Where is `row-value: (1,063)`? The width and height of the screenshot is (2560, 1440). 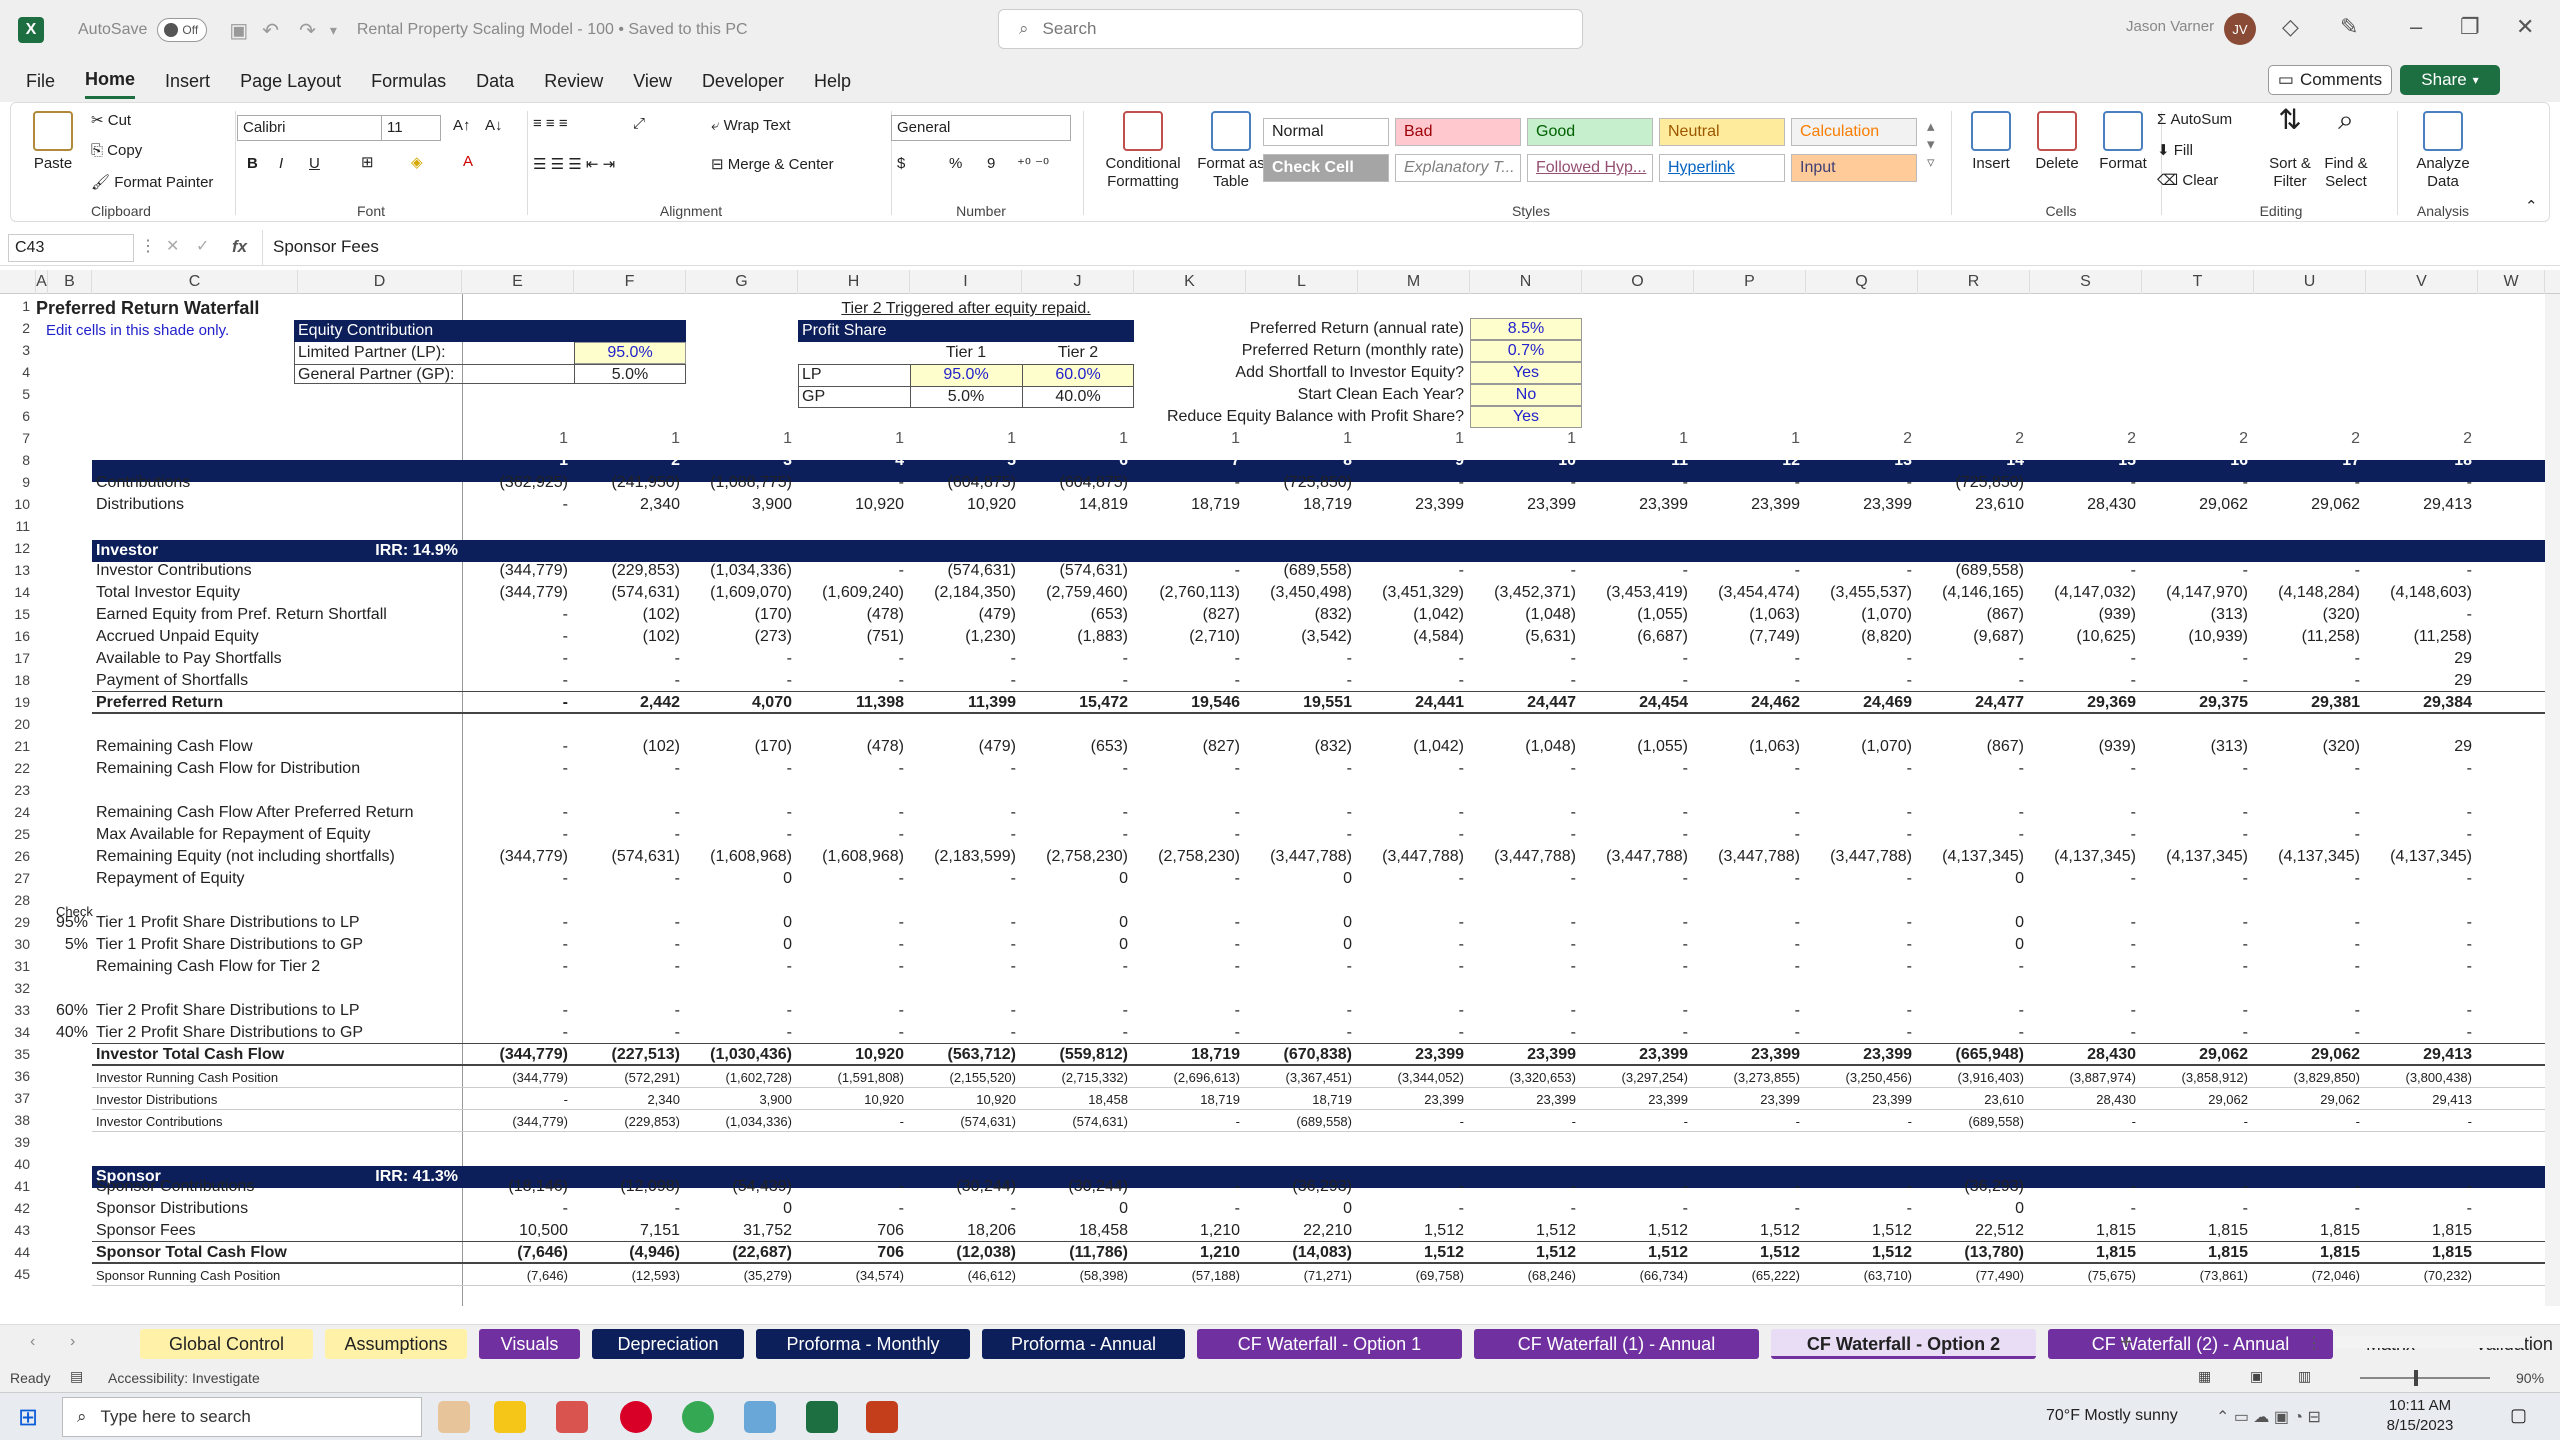
row-value: (1,063) is located at coordinates (1747, 615).